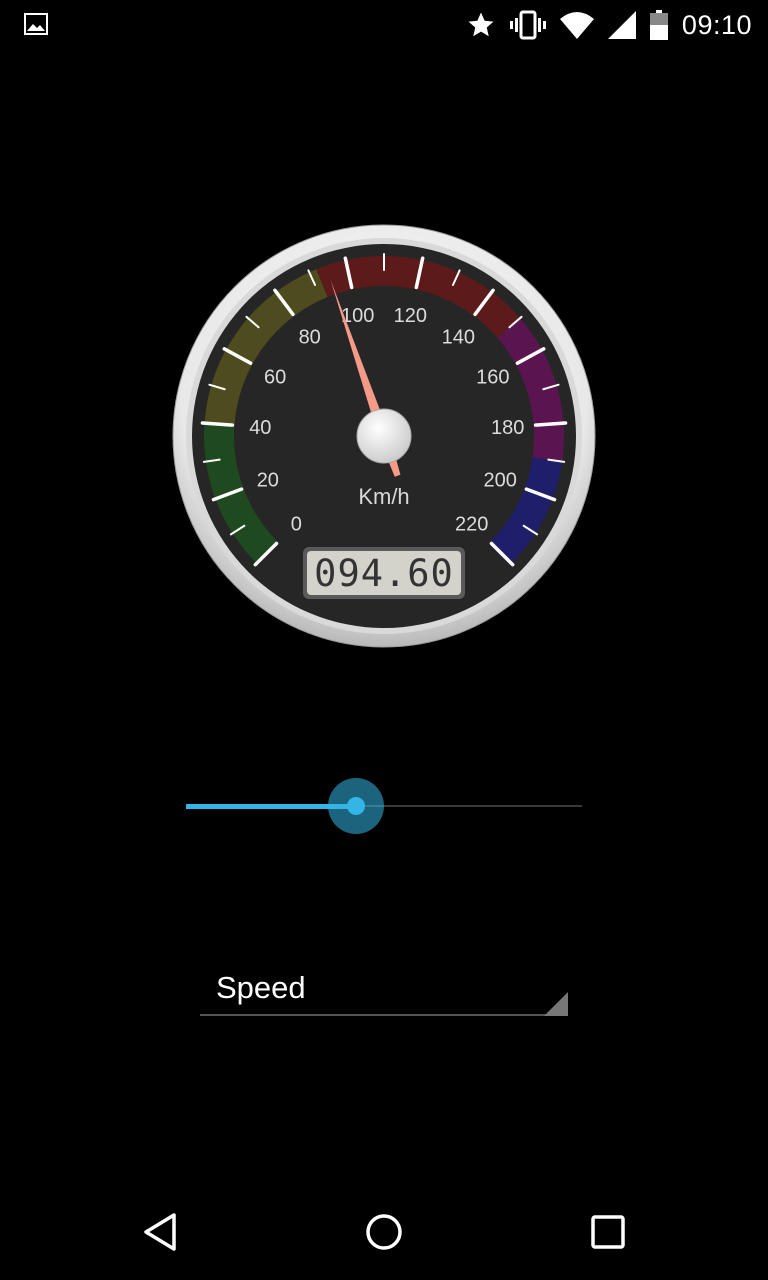  Describe the element at coordinates (507, 428) in the screenshot. I see `tick-label: 180` at that location.